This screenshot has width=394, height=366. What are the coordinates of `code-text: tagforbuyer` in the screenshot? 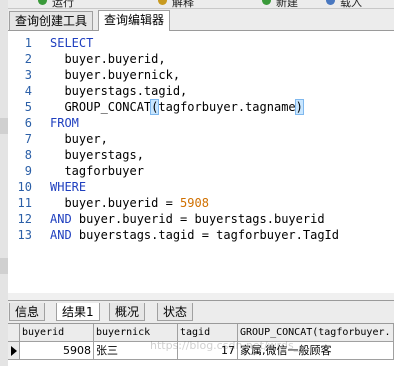 It's located at (97, 171).